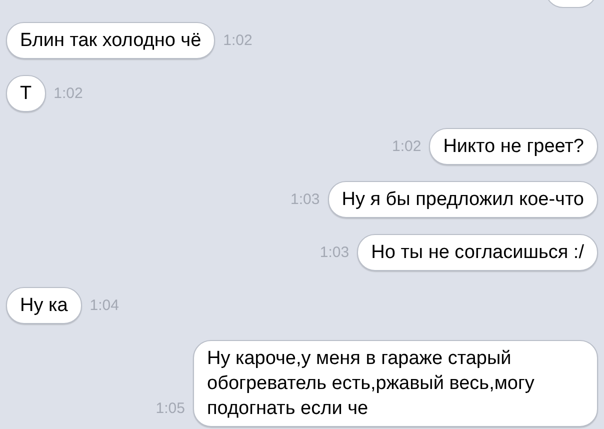 This screenshot has width=604, height=429. What do you see at coordinates (395, 383) in the screenshot?
I see `message-bubble: Ну кароче,у меня в гараже старый обогреватель есть,ржавый весь,могу подогнать если че` at bounding box center [395, 383].